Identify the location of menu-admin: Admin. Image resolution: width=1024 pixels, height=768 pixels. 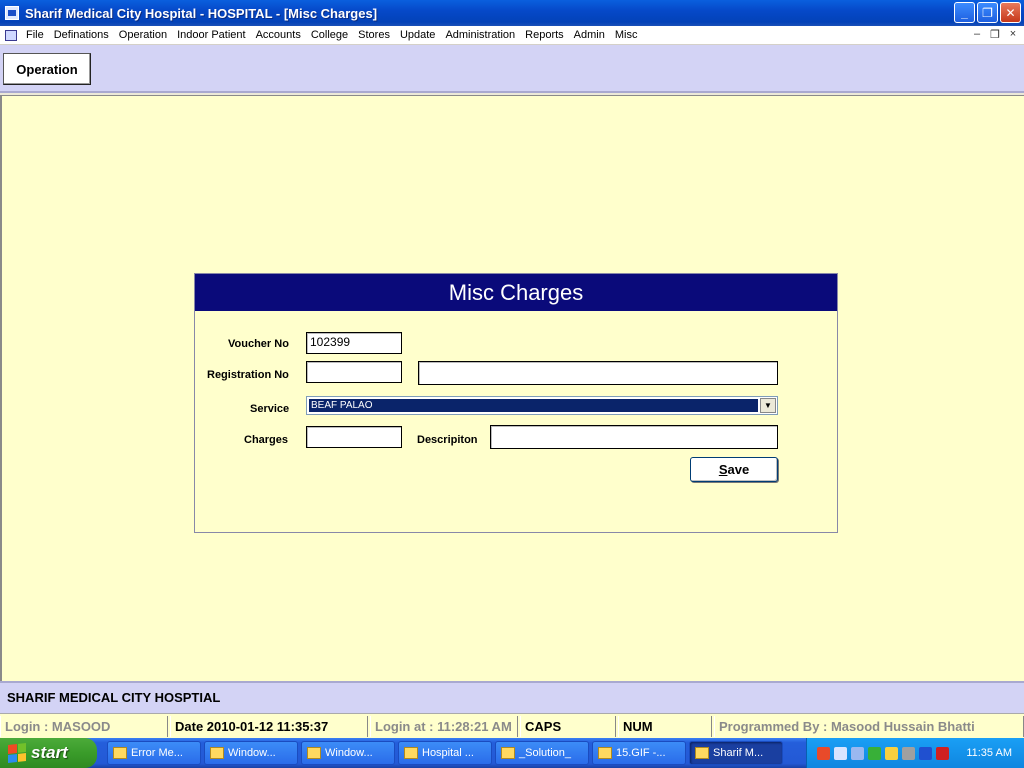
(589, 35).